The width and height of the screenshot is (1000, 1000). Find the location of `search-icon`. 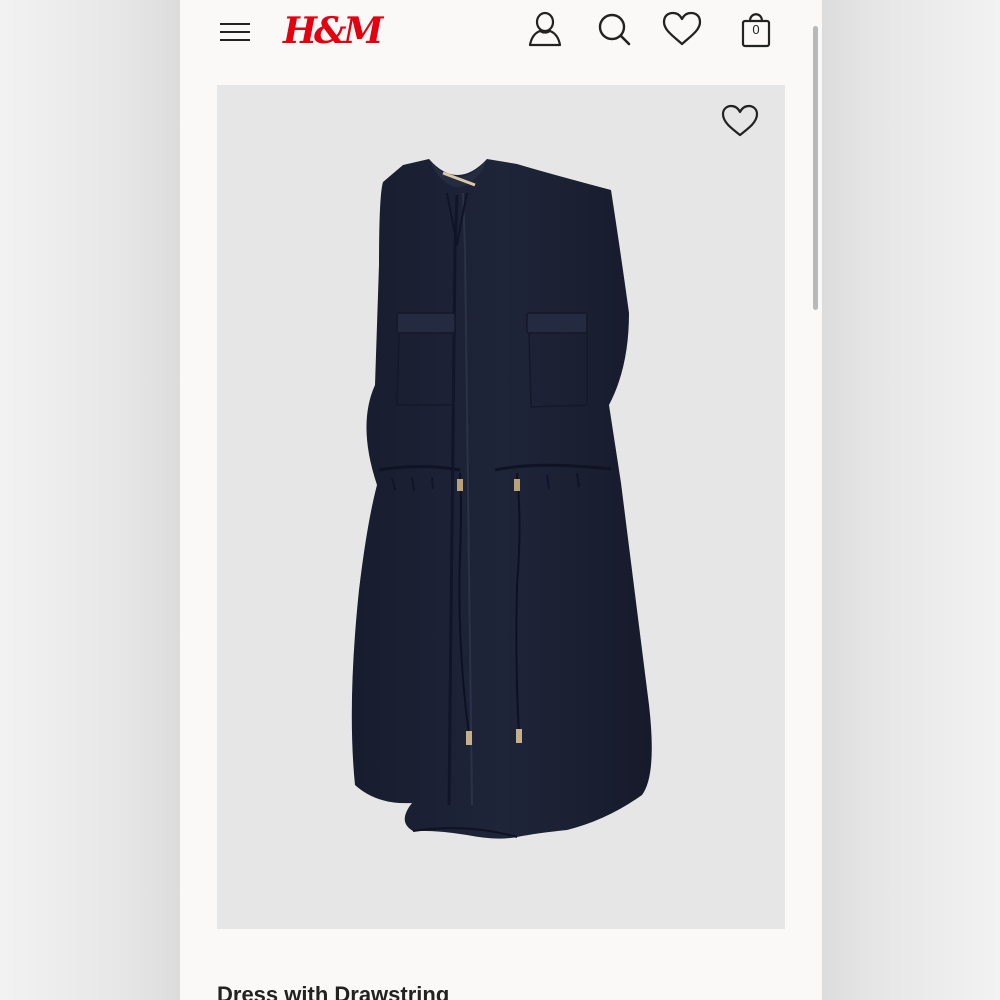

search-icon is located at coordinates (614, 29).